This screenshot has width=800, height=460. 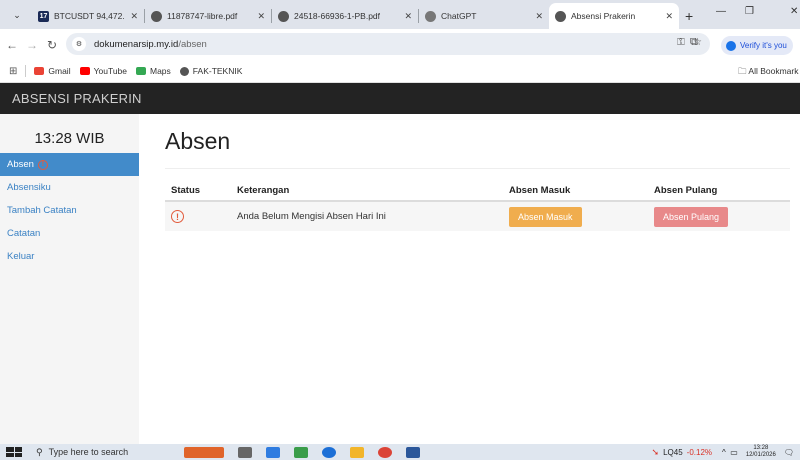 I want to click on tab-title: 24518-66936-1-PB.pdf, so click(x=337, y=16).